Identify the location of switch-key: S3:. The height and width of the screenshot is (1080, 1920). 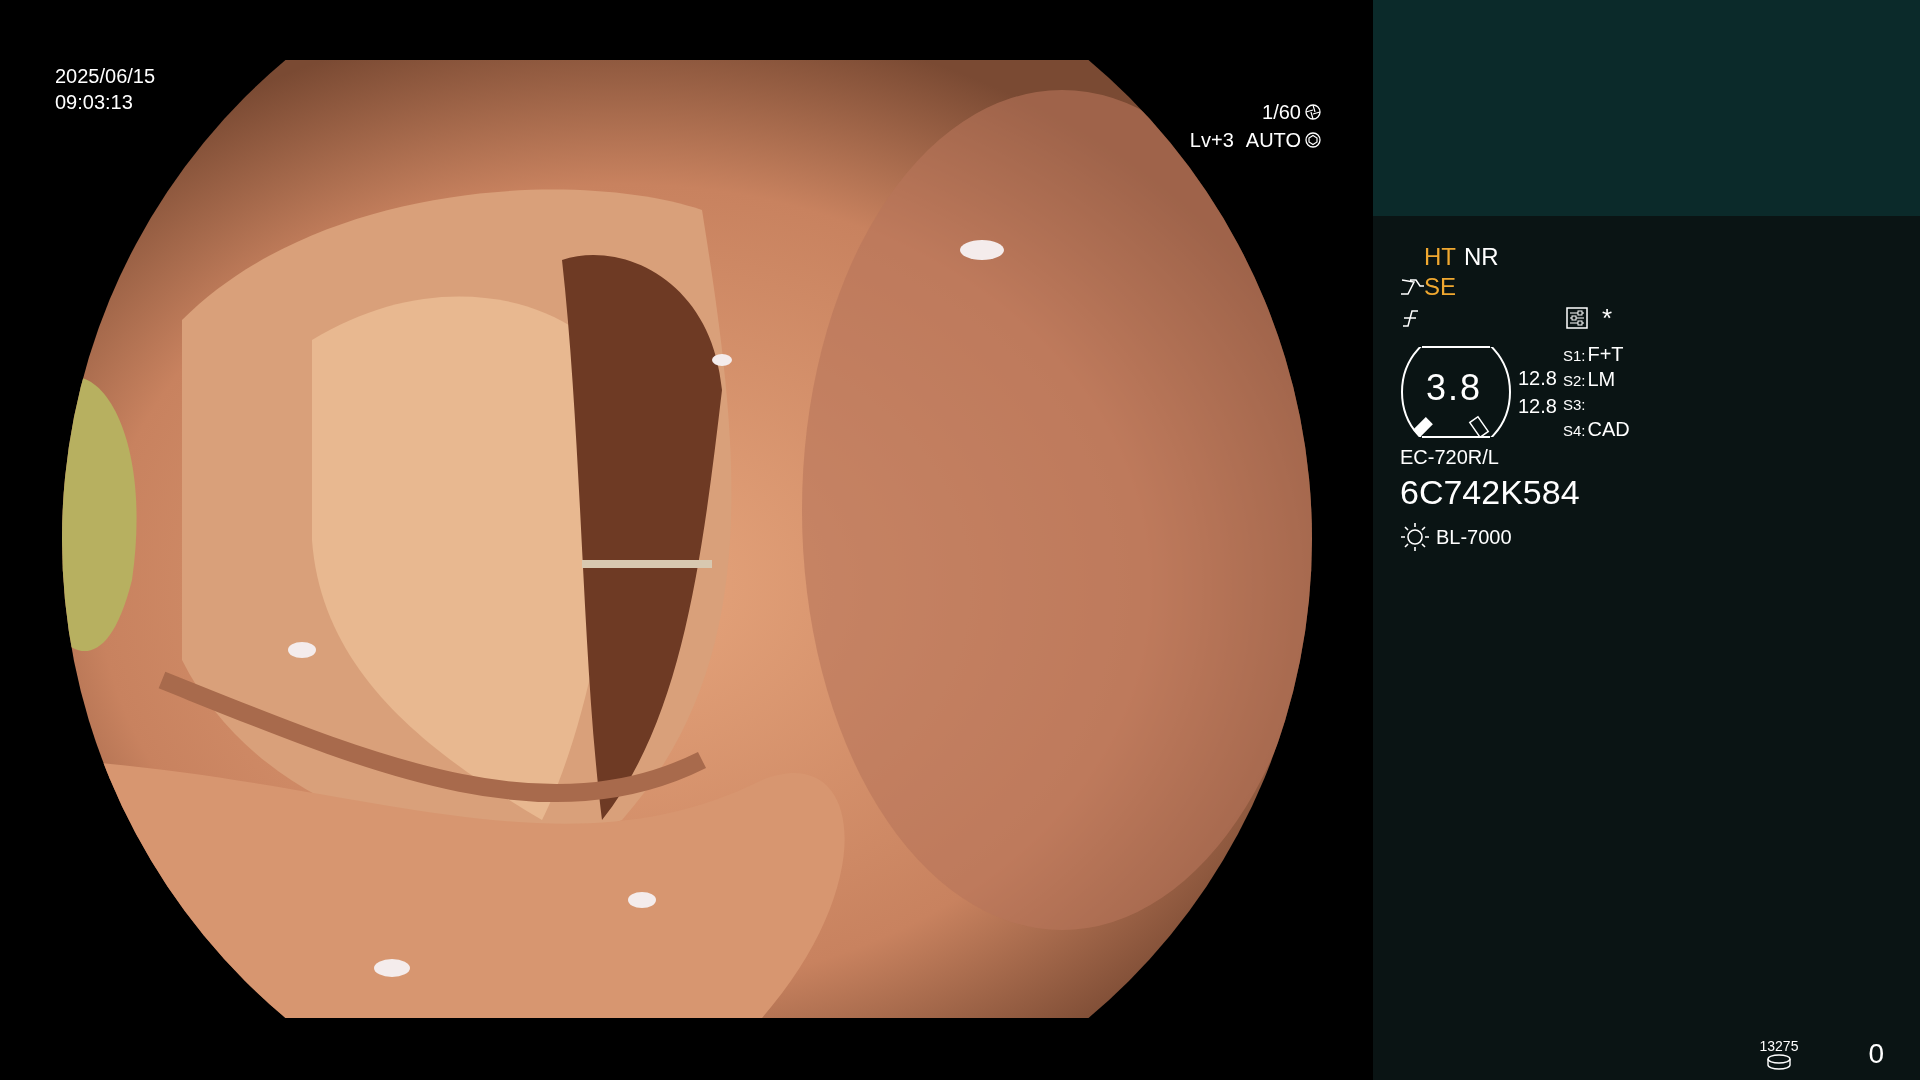
(1574, 404).